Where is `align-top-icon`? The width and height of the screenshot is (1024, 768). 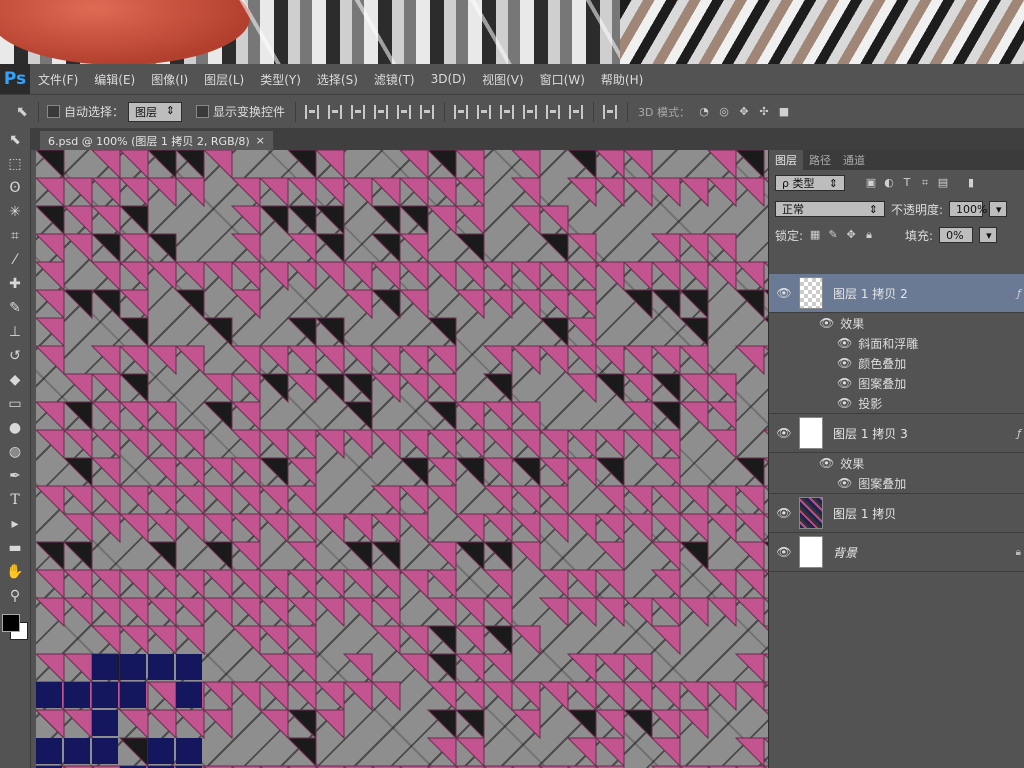 align-top-icon is located at coordinates (312, 111).